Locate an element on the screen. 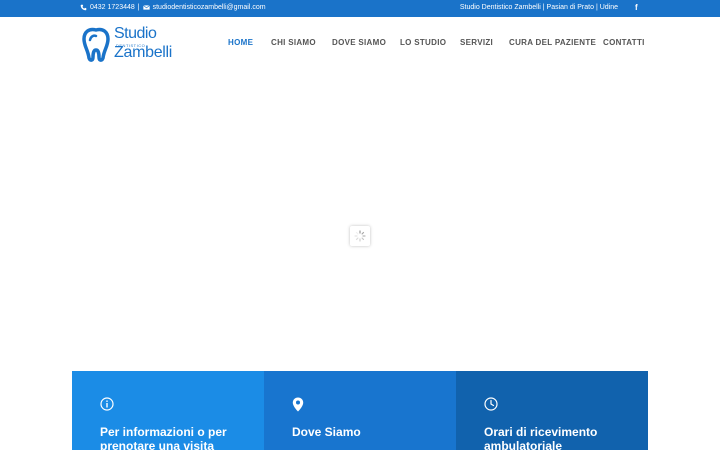 The image size is (720, 453). spinner-icon is located at coordinates (360, 236).